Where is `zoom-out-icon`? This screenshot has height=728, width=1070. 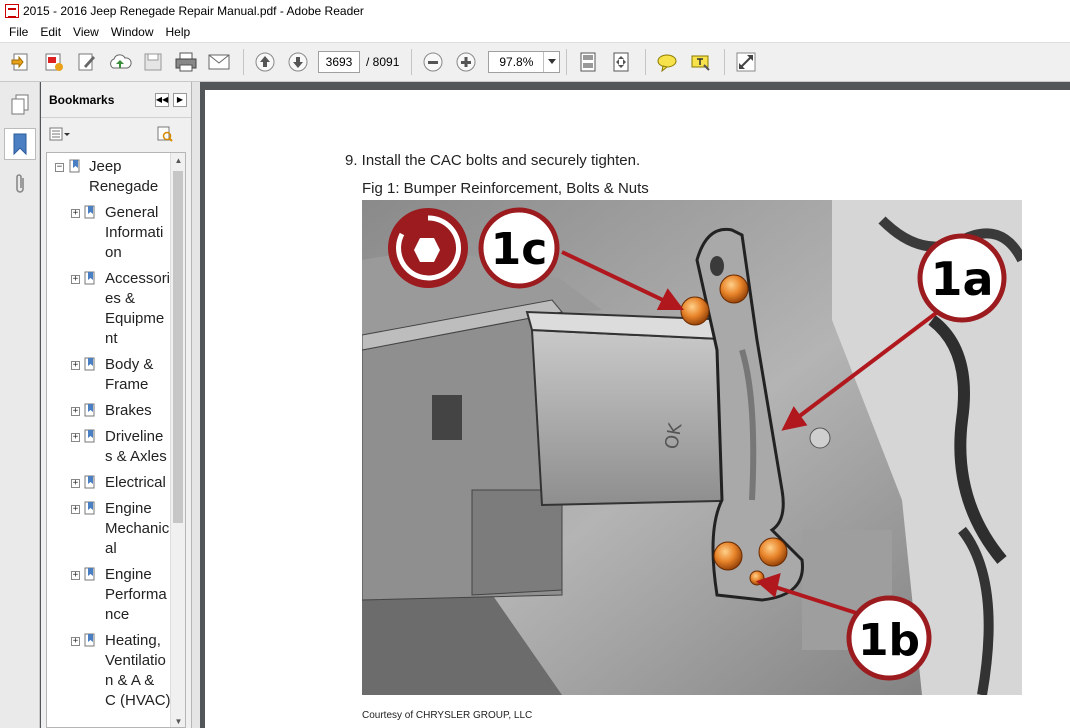 zoom-out-icon is located at coordinates (433, 62).